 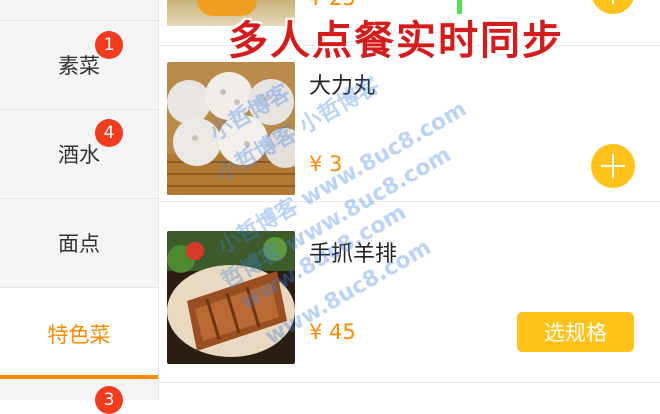 I want to click on sidebar-item-label: 素菜, so click(x=79, y=66).